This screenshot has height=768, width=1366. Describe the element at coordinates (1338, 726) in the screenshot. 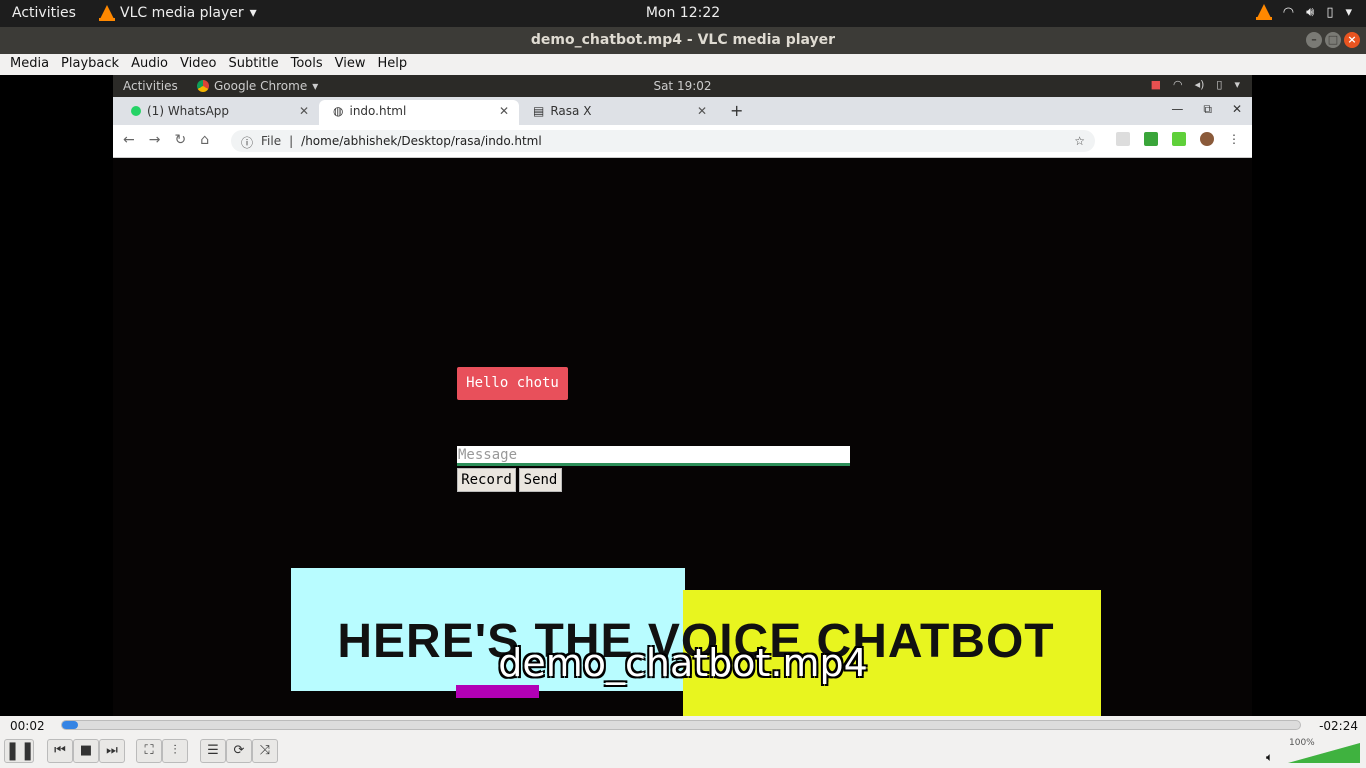

I see `remaining-time: -02:24` at that location.